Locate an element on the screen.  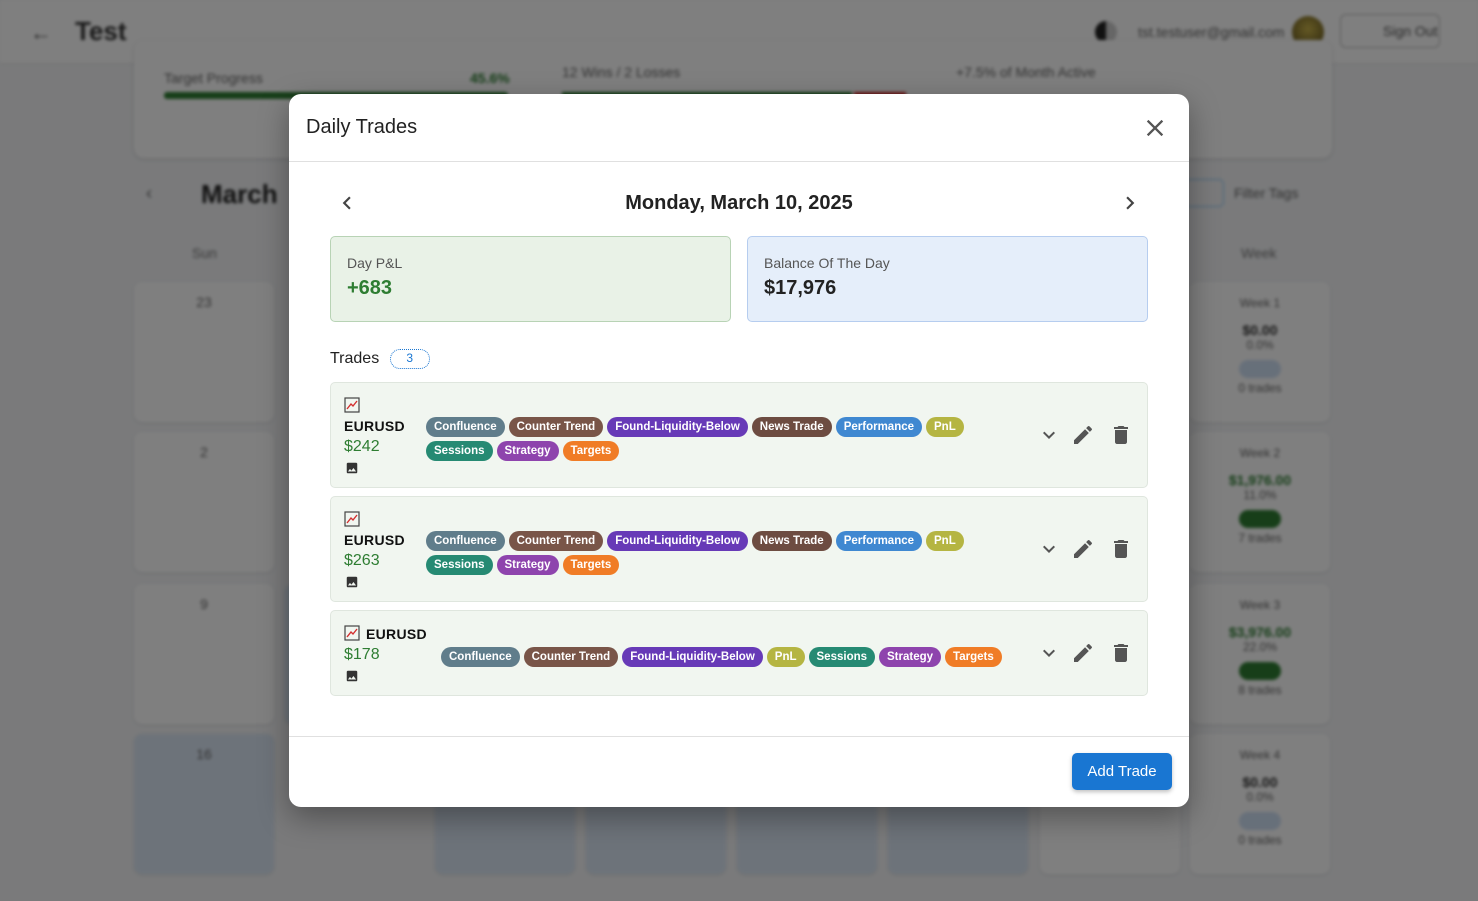
day-pnl-value: +683 is located at coordinates (370, 288).